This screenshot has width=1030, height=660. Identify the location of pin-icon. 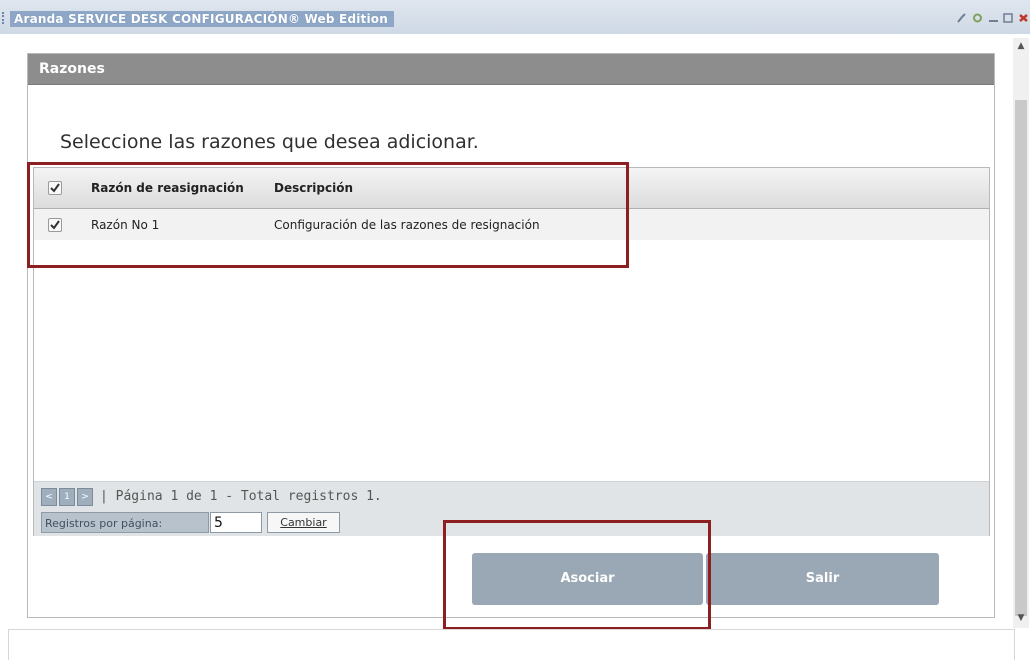
(961, 18).